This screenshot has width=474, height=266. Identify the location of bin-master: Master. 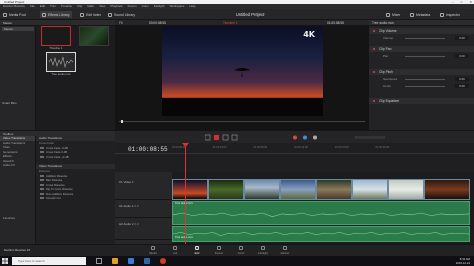
(18, 29).